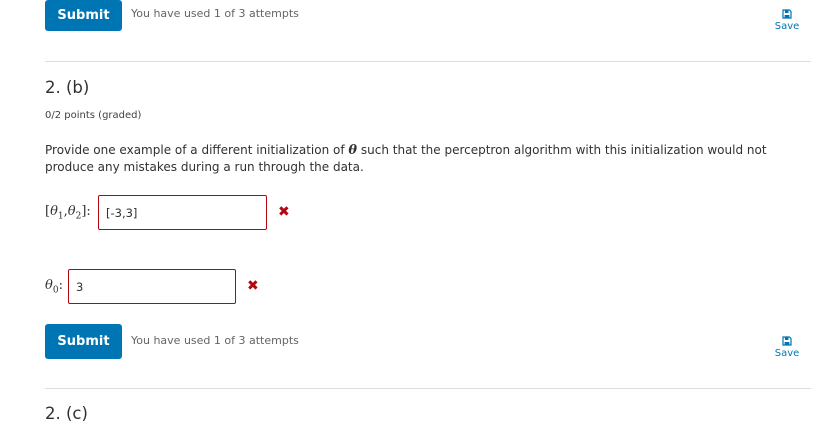 This screenshot has width=820, height=423. Describe the element at coordinates (68, 213) in the screenshot. I see `theta-vector-label: [θ1,θ2]:` at that location.